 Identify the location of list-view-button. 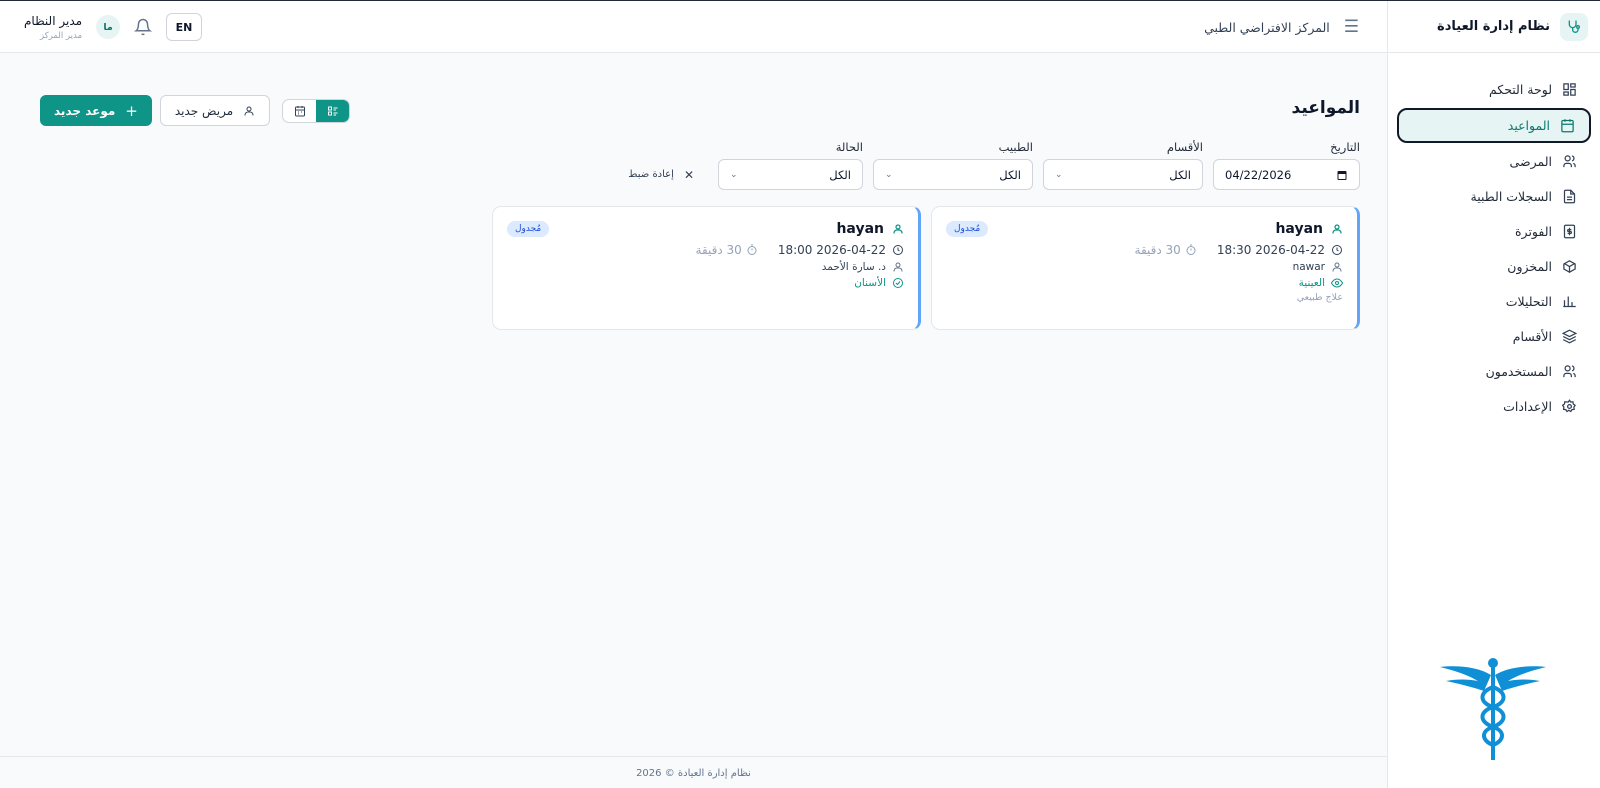
(333, 110).